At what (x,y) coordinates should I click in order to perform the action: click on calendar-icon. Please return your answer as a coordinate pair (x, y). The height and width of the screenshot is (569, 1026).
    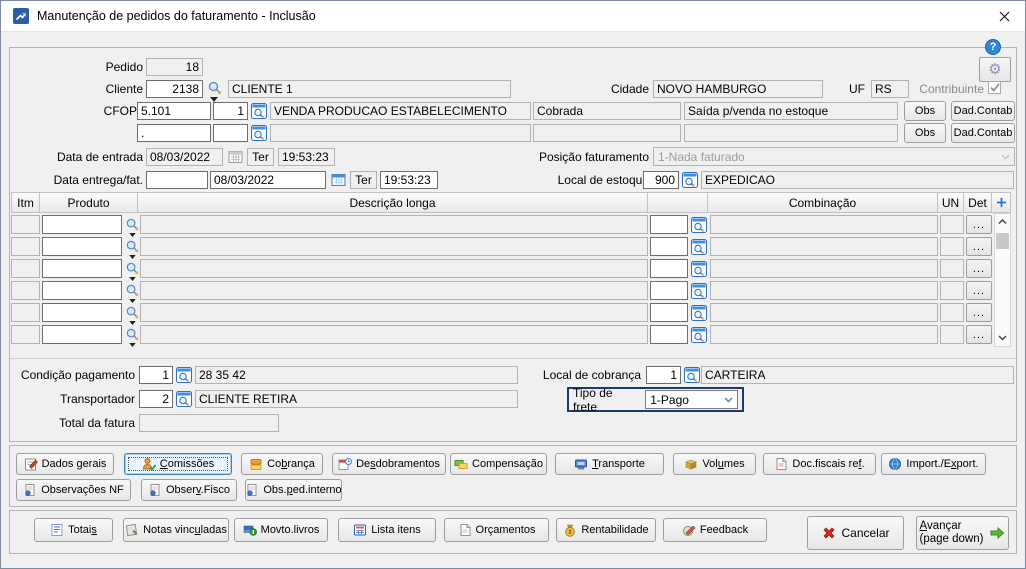
    Looking at the image, I should click on (338, 179).